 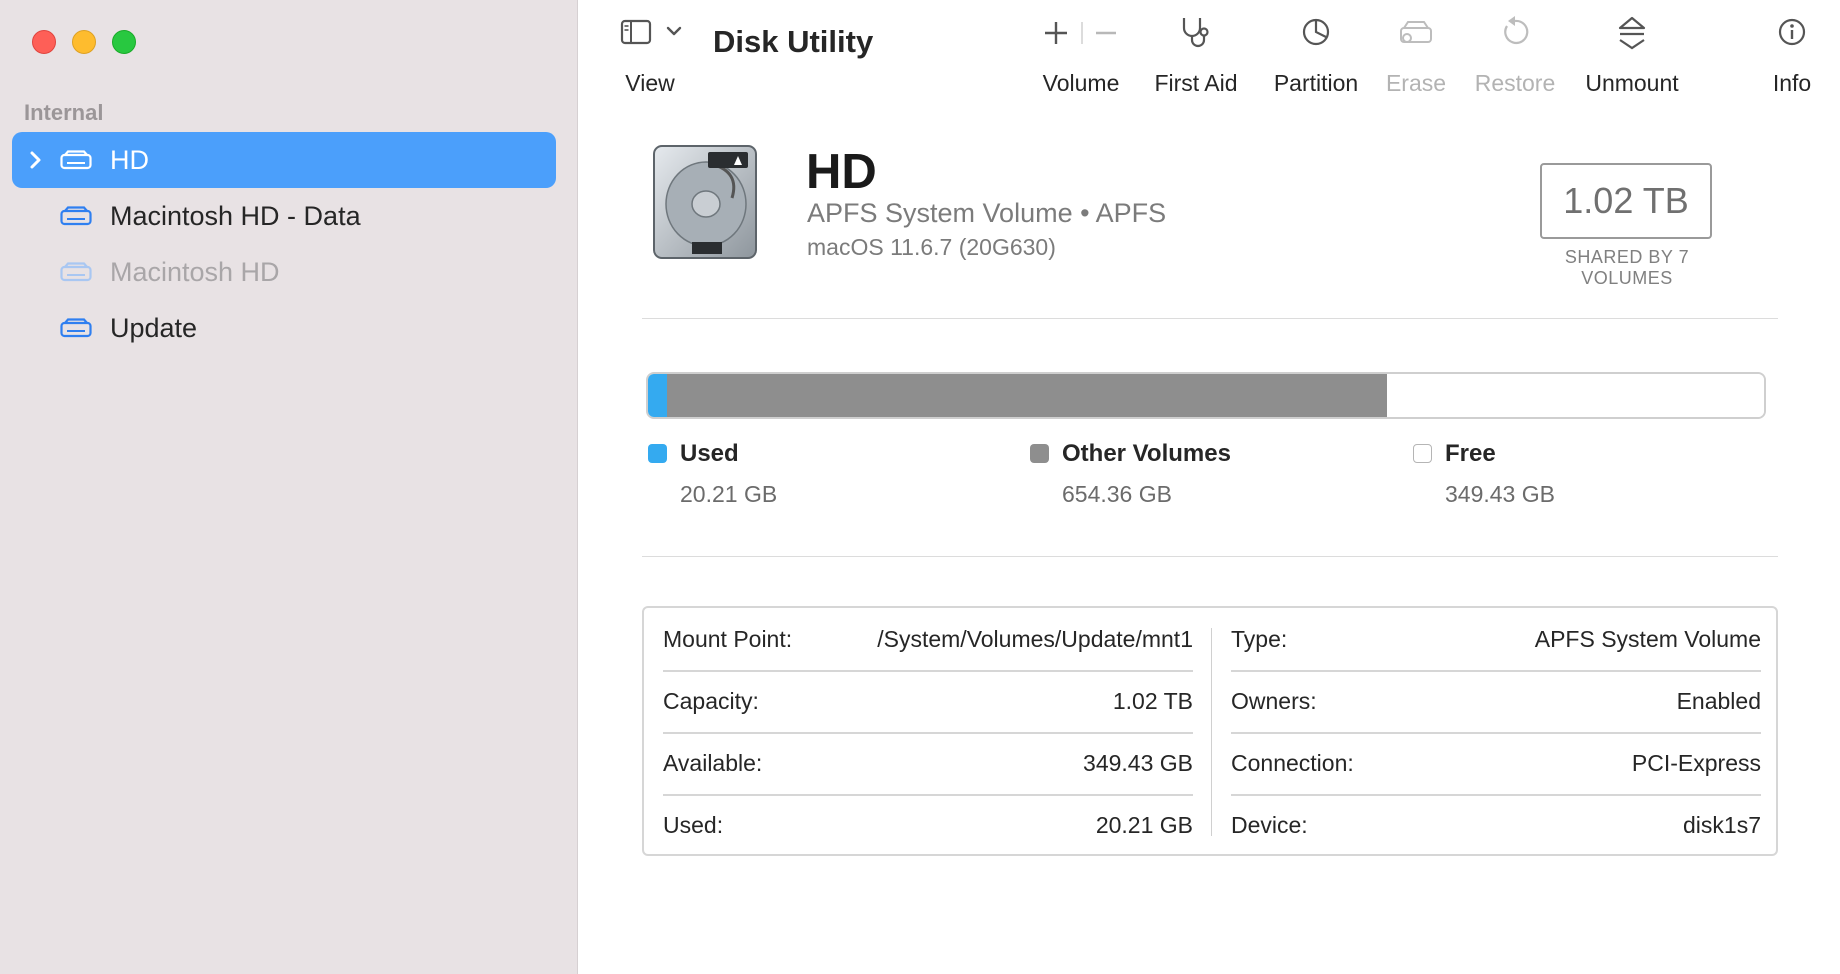 I want to click on legend-value: 20.21 GB, so click(x=729, y=494).